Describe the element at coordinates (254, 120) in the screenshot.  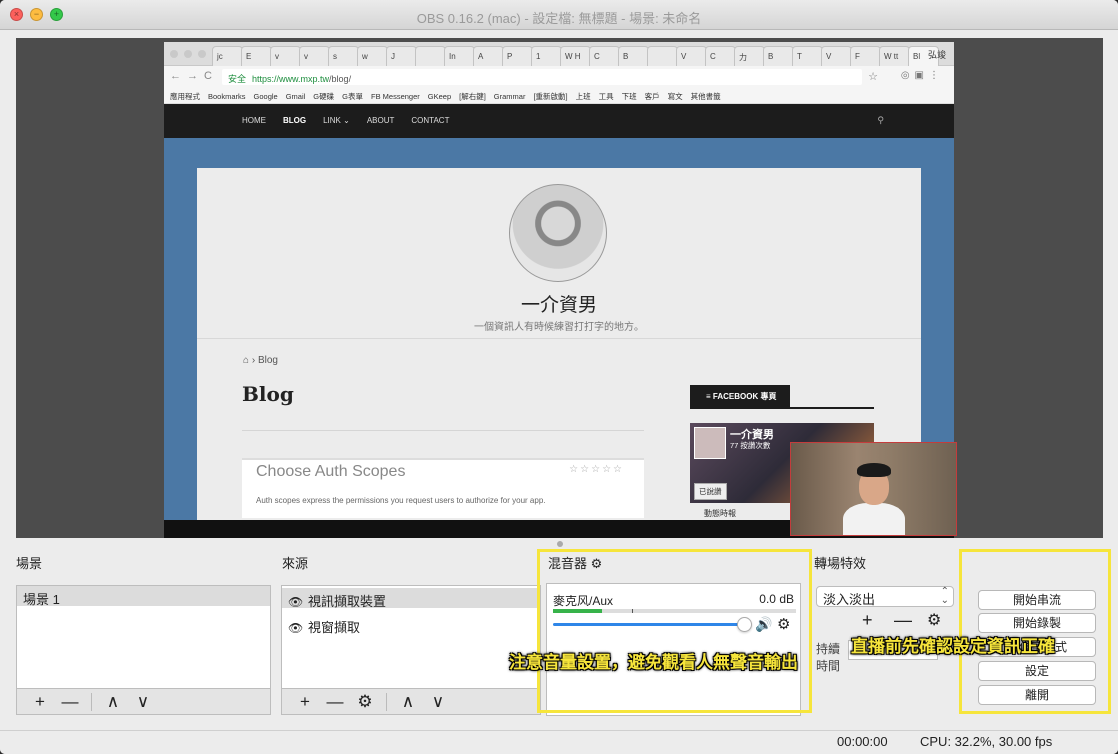
I see `site-nav-item: HOME` at that location.